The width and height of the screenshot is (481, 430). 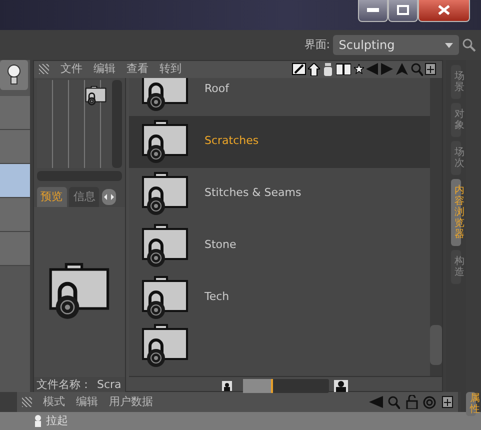 I want to click on content-item: Roof, so click(x=279, y=97).